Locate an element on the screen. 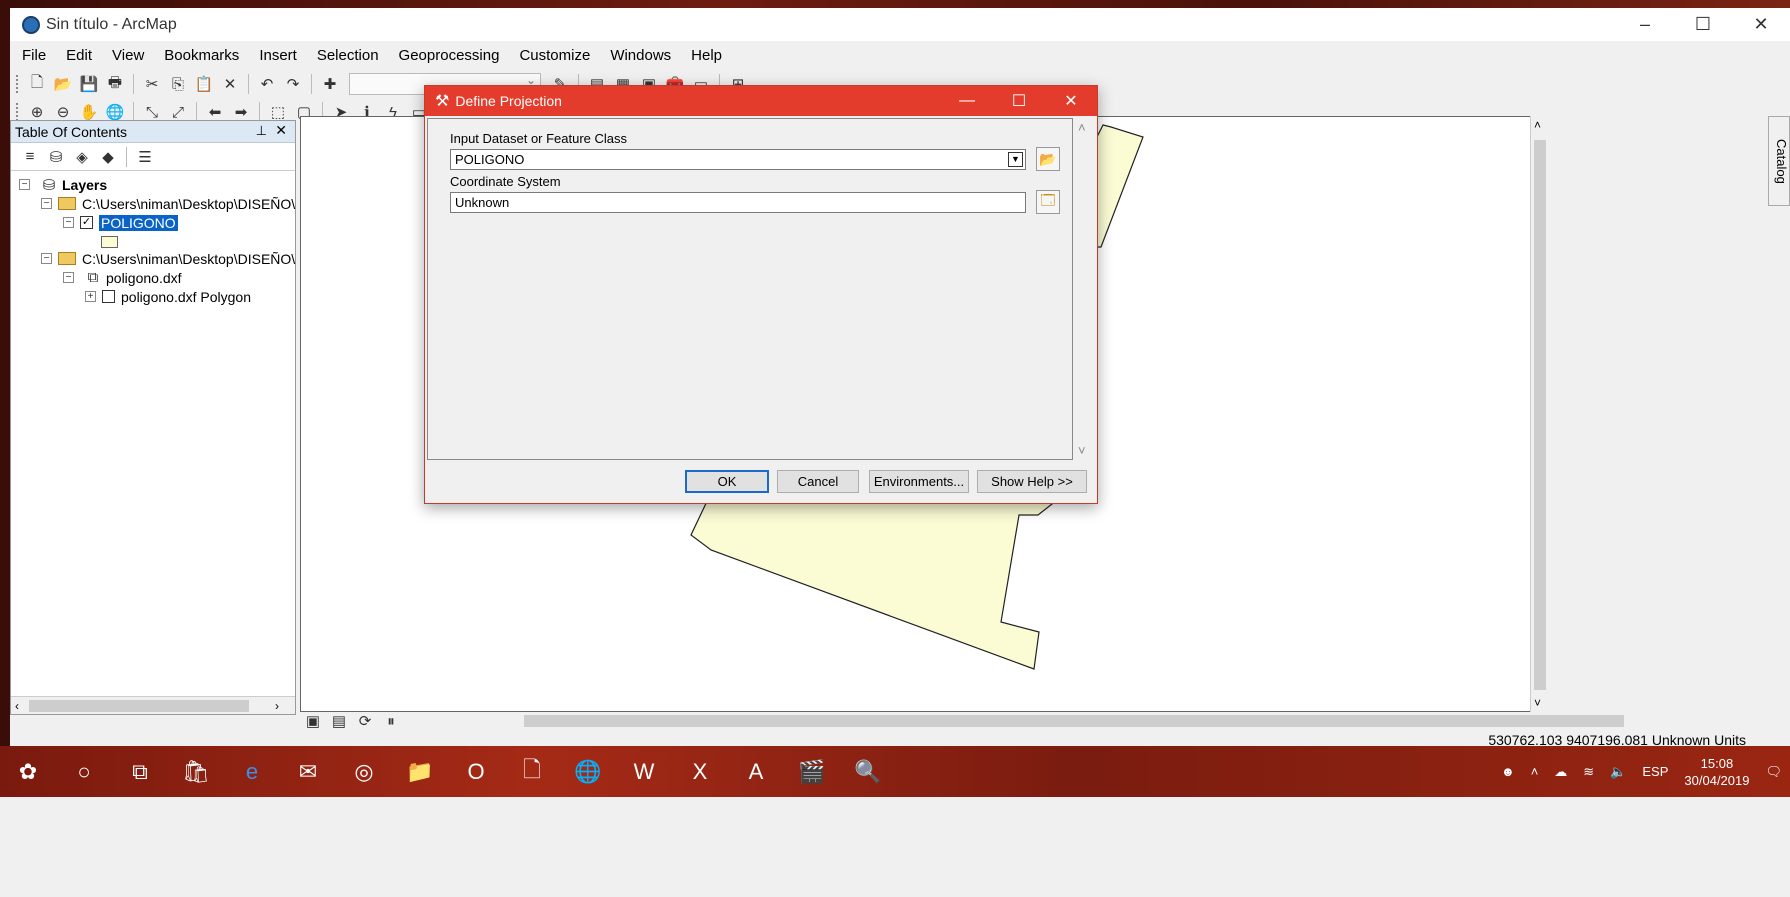  dialog-title: Define Projection is located at coordinates (508, 101).